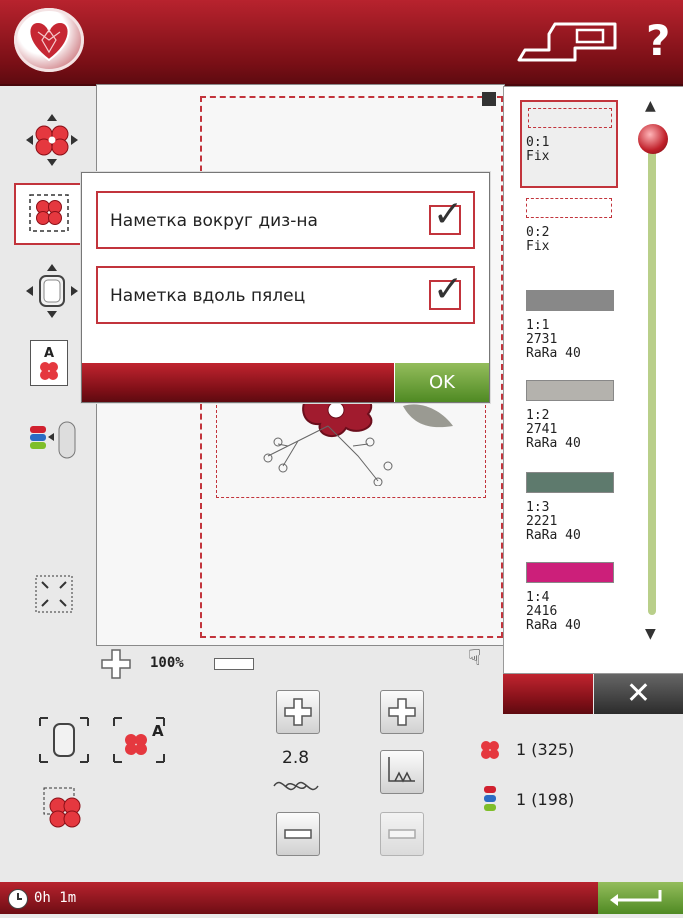 This screenshot has height=918, width=683. I want to click on color-item-1-1: 1:1 2731 RaRa 40, so click(570, 325).